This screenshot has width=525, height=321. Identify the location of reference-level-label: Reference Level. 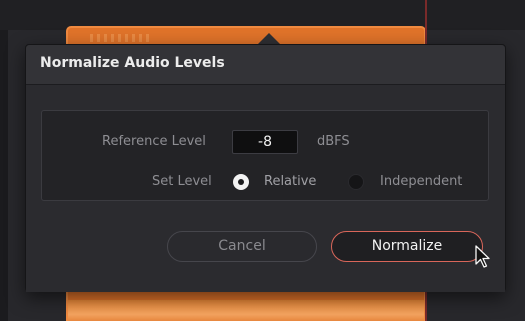
(154, 141).